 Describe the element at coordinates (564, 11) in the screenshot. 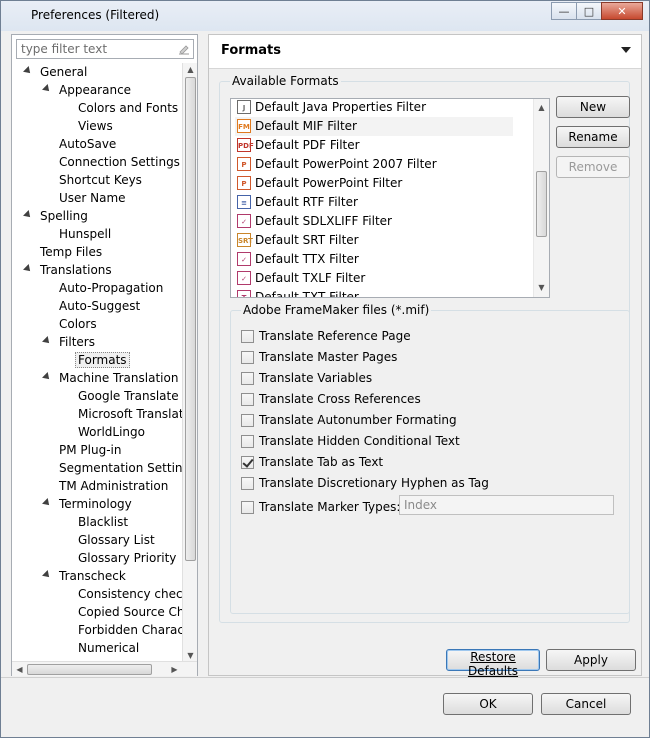

I see `minimize-button: —` at that location.